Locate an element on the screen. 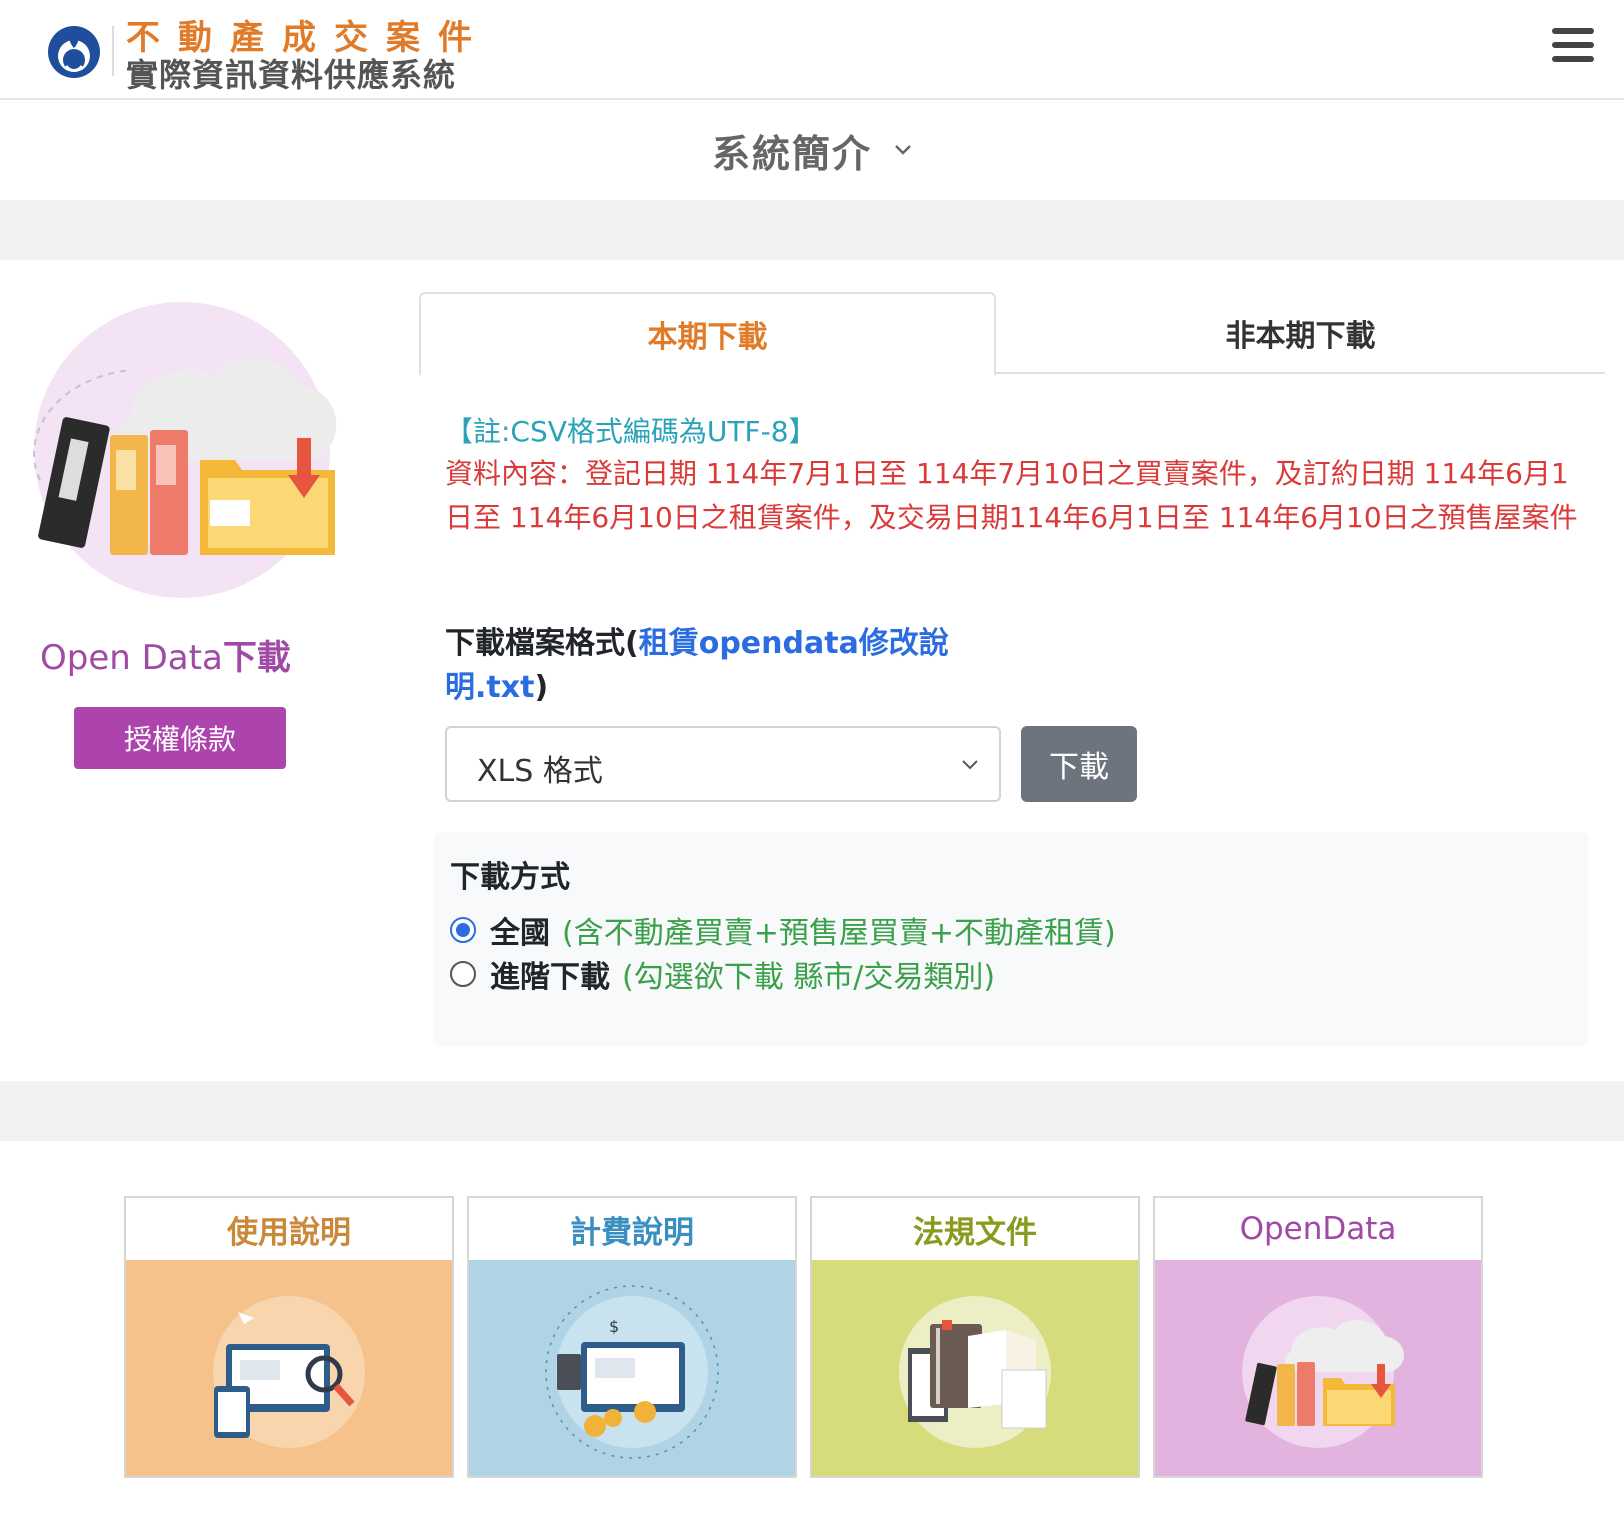 The width and height of the screenshot is (1624, 1520). open-data-illustration is located at coordinates (185, 450).